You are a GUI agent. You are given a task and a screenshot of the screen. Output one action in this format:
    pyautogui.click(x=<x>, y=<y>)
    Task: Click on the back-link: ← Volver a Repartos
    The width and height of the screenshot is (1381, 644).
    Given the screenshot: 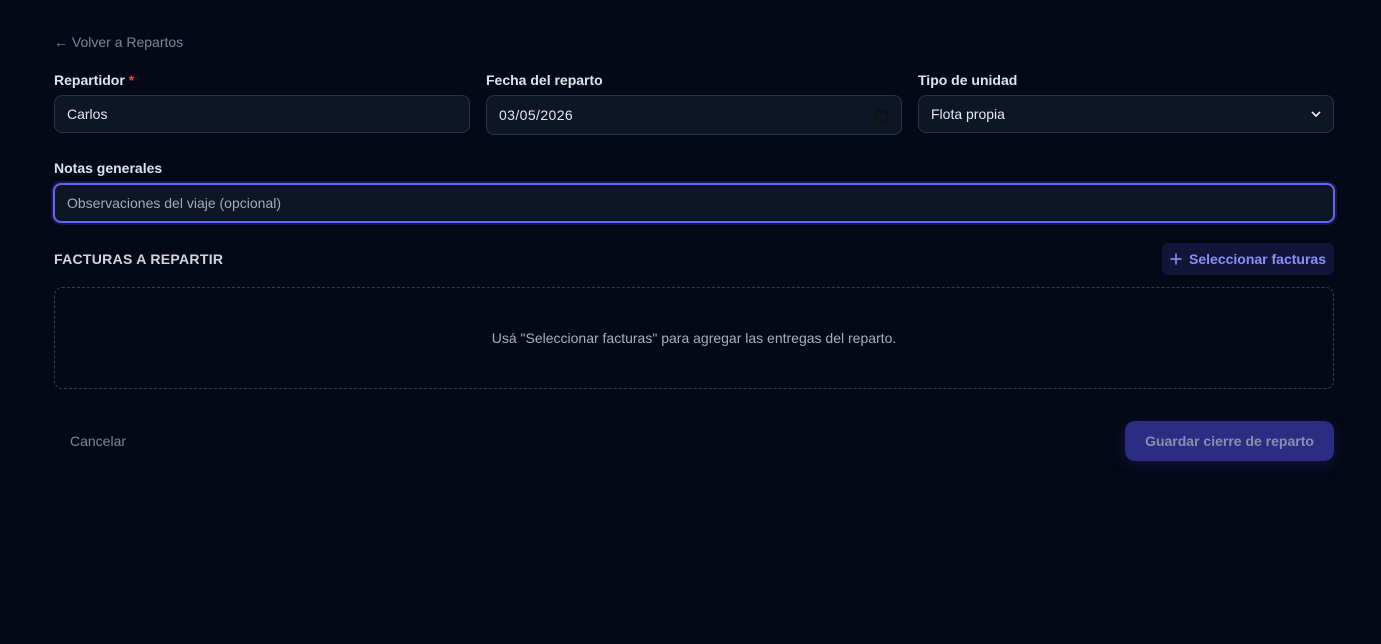 What is the action you would take?
    pyautogui.click(x=118, y=42)
    